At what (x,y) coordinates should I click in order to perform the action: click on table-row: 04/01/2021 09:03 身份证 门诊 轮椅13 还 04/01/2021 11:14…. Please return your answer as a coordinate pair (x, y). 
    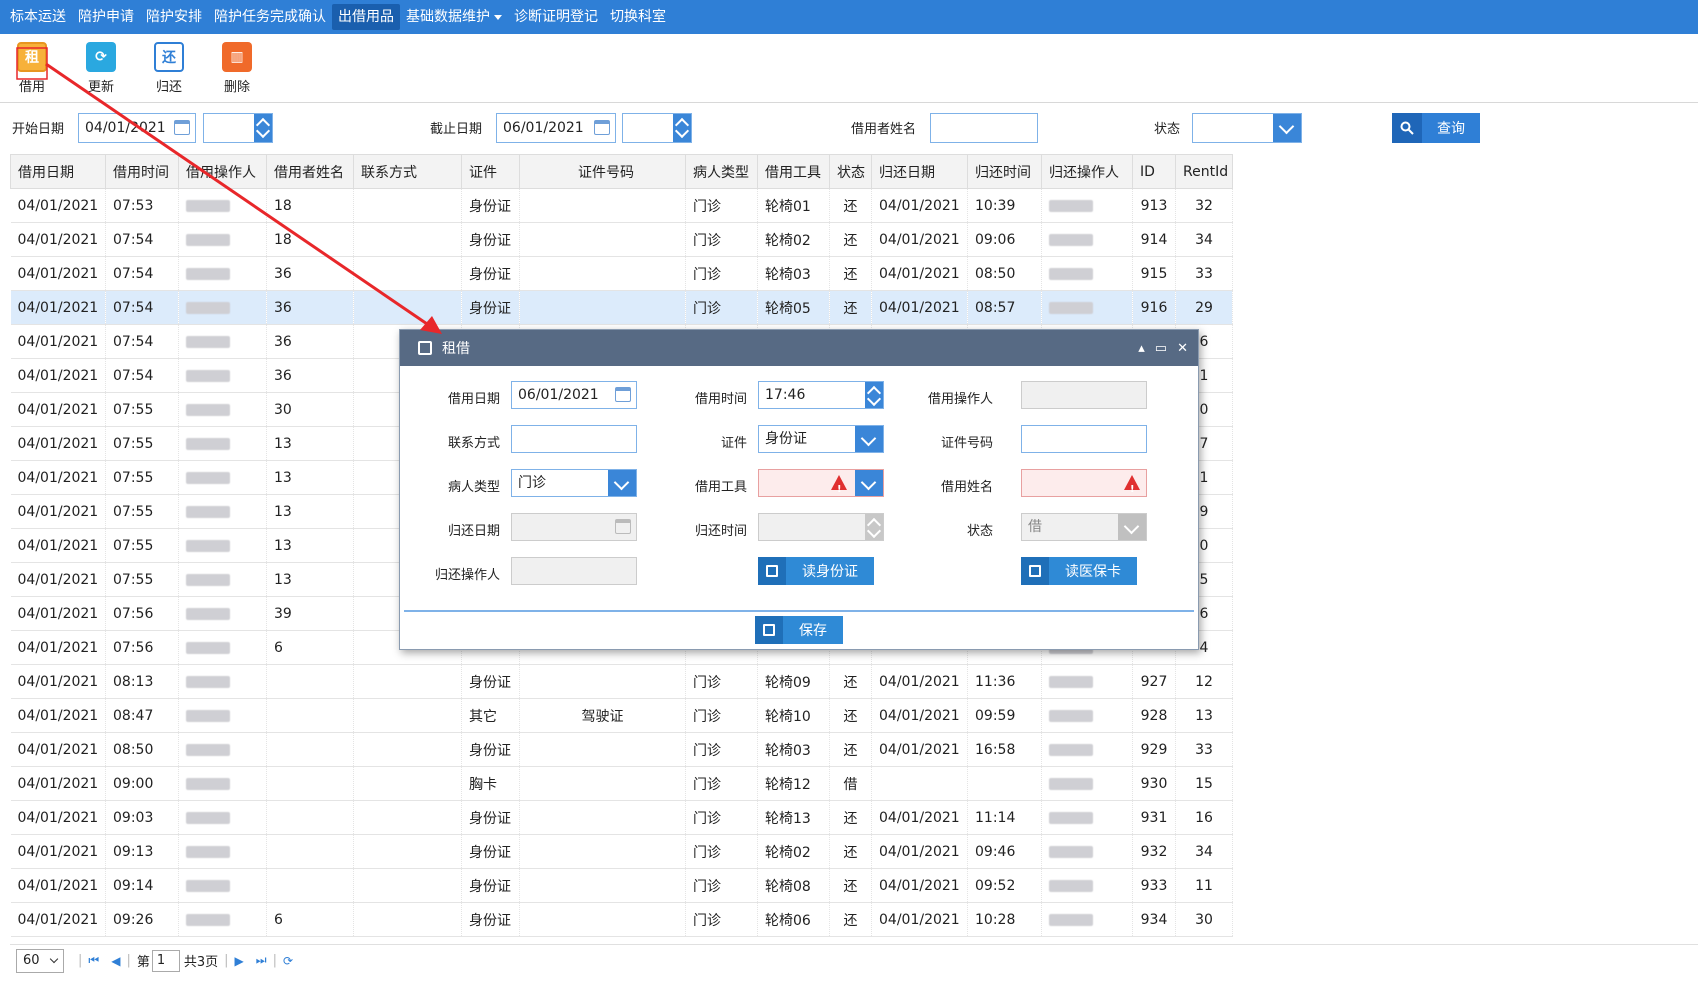
    Looking at the image, I should click on (621, 817).